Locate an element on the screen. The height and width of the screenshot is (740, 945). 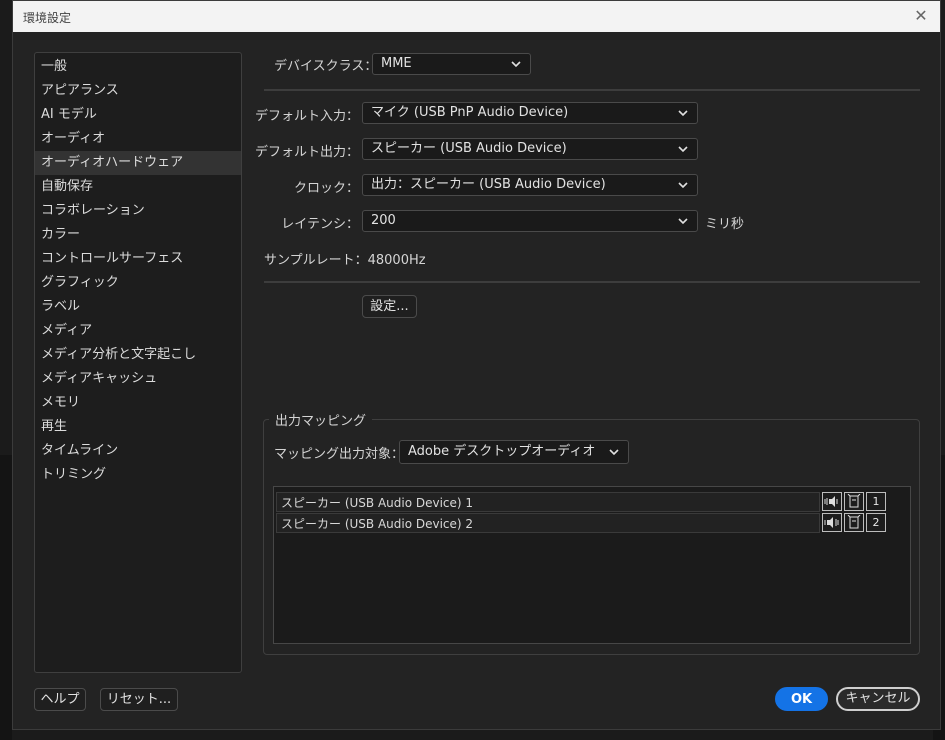
window-title: 環境設定 is located at coordinates (47, 18).